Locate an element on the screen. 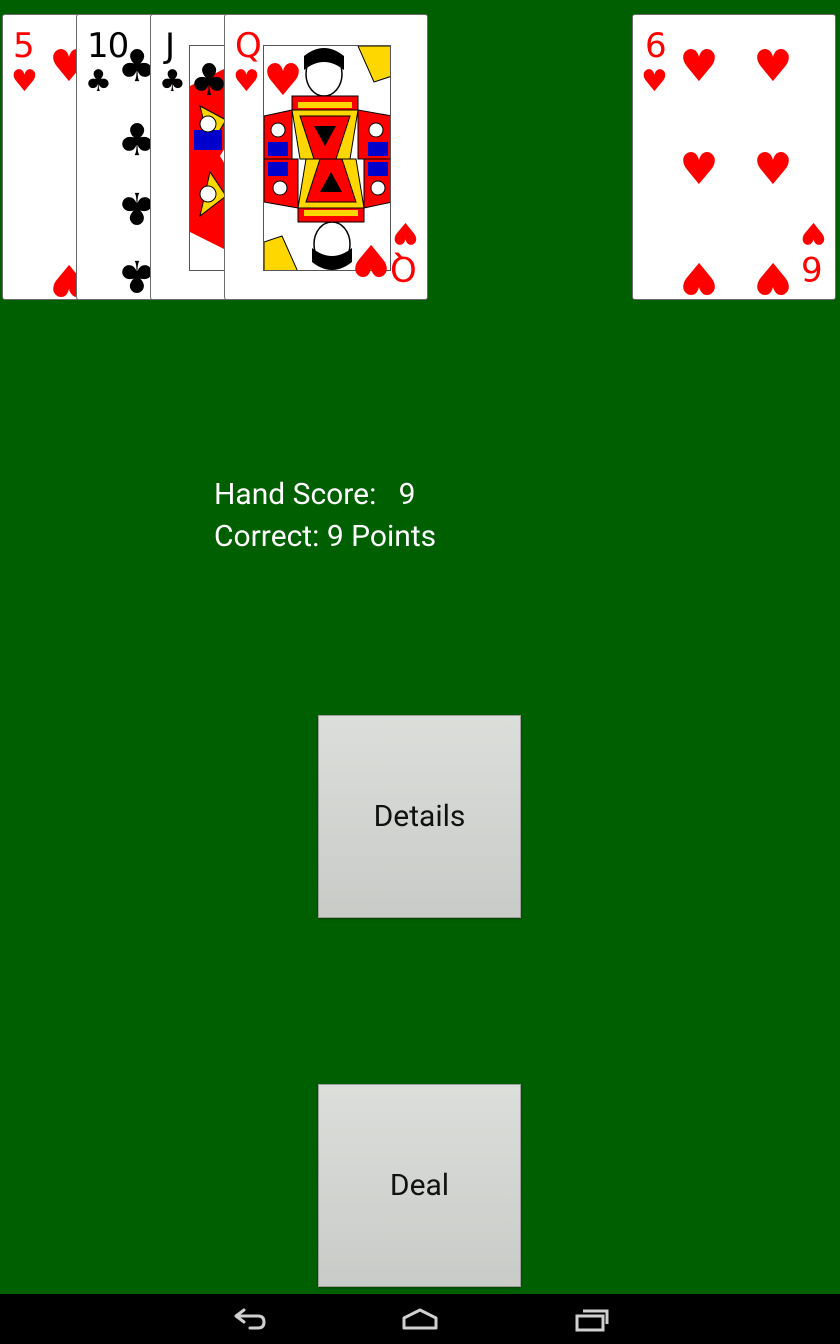 The height and width of the screenshot is (1344, 840). home-icon is located at coordinates (420, 1319).